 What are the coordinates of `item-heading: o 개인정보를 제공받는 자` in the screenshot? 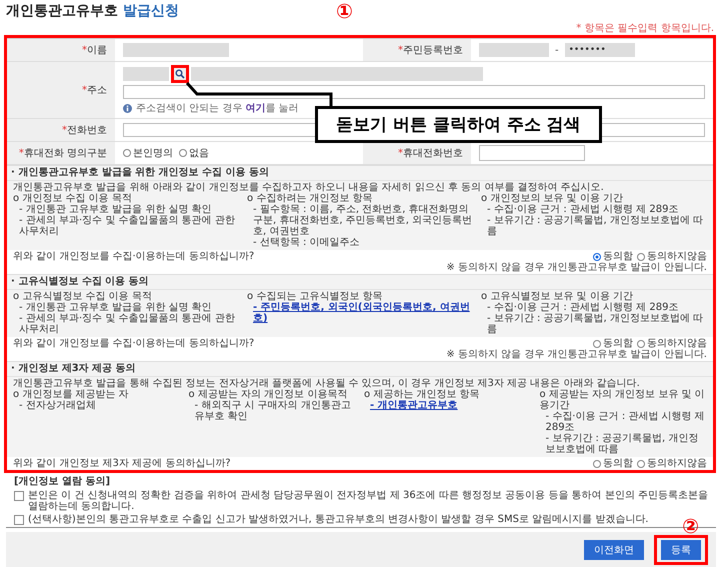 It's located at (71, 394).